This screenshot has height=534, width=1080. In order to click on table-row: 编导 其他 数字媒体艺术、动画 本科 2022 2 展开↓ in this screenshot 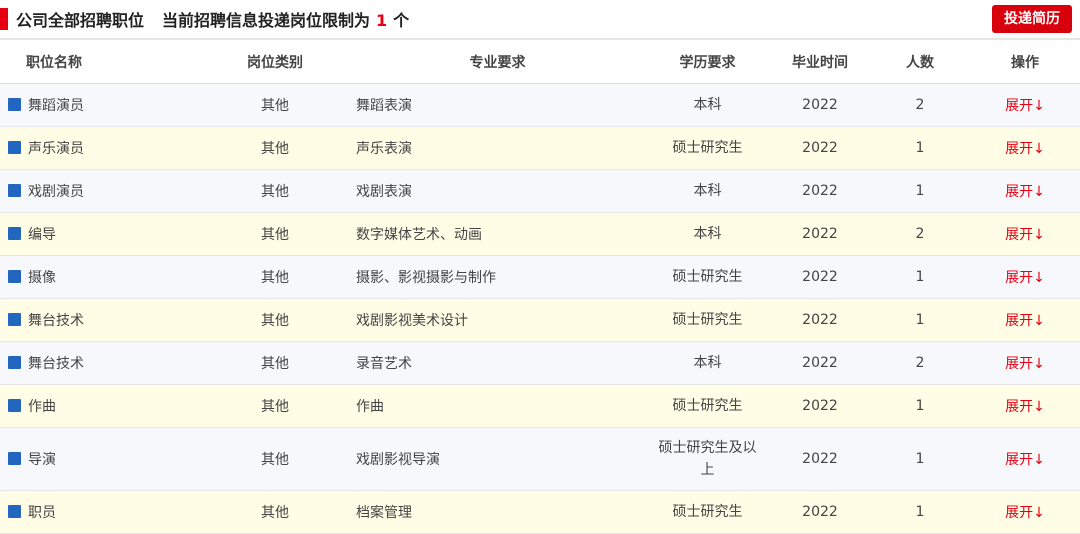, I will do `click(540, 234)`.